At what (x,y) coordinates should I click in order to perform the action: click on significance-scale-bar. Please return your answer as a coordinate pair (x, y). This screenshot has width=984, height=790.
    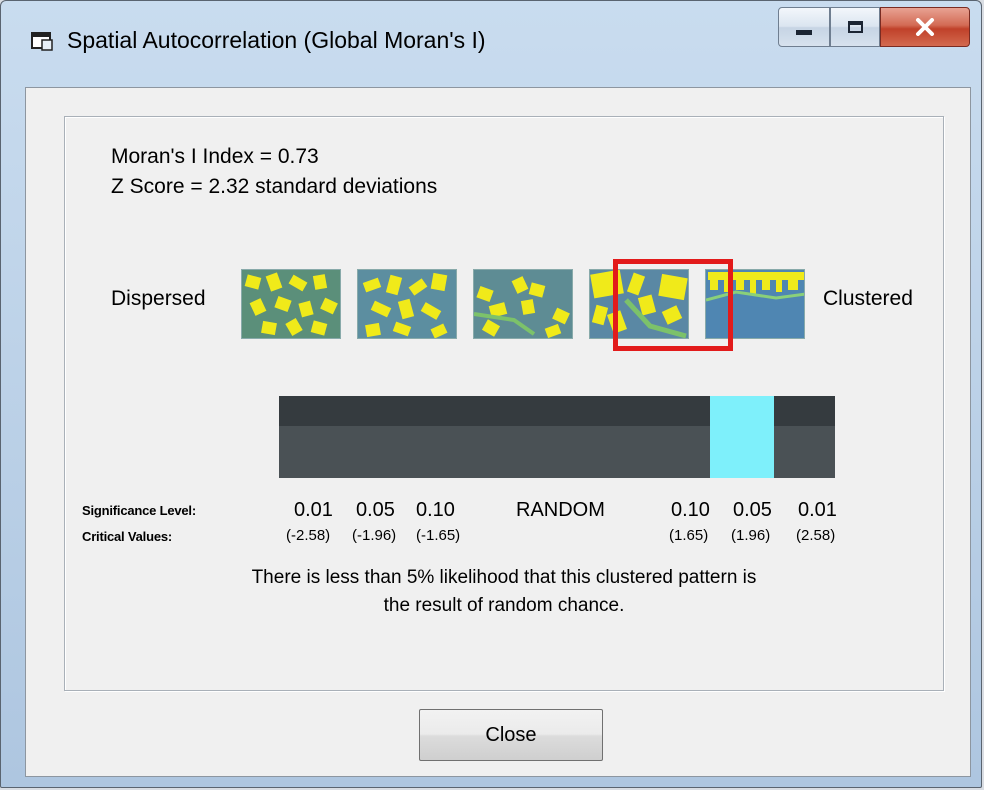
    Looking at the image, I should click on (557, 437).